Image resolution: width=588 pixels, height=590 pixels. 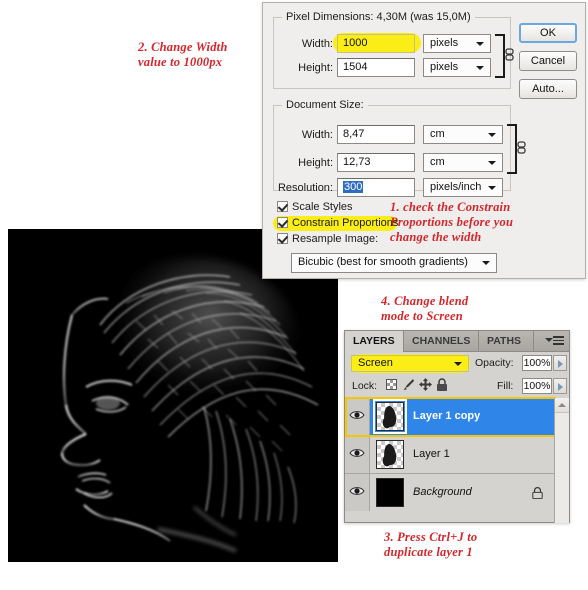 I want to click on doc-height-unit-select: cm, so click(x=463, y=162).